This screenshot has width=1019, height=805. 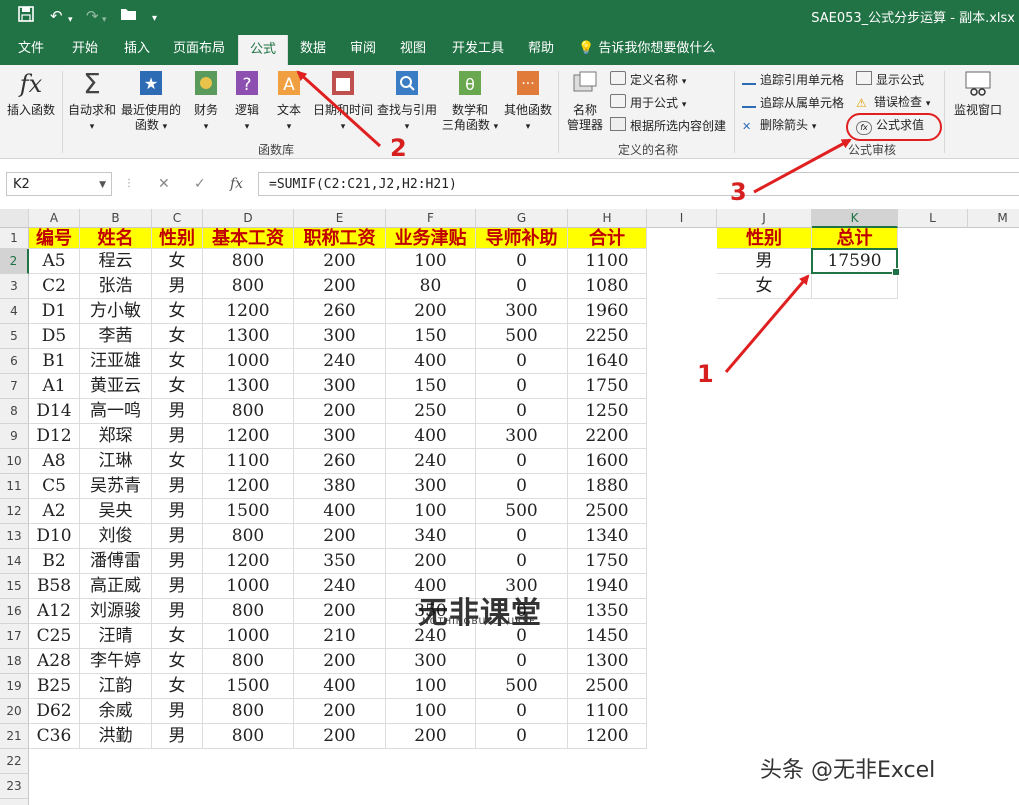 I want to click on table-cell: 1960, so click(x=607, y=311).